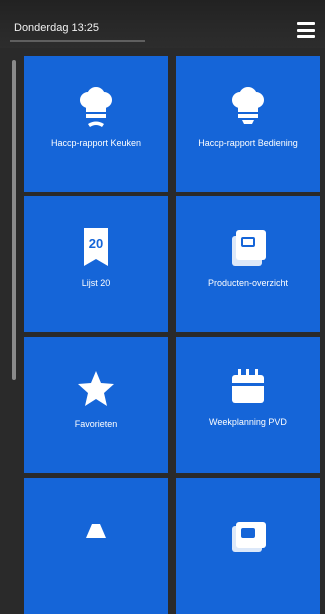 The height and width of the screenshot is (614, 325). Describe the element at coordinates (248, 143) in the screenshot. I see `tile-label: Haccp-rapport Bediening` at that location.